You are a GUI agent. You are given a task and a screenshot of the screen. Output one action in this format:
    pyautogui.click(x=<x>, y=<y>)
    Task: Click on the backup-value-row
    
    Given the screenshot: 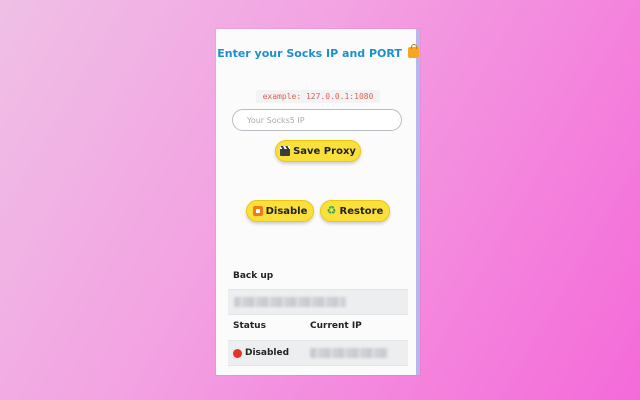 What is the action you would take?
    pyautogui.click(x=318, y=302)
    